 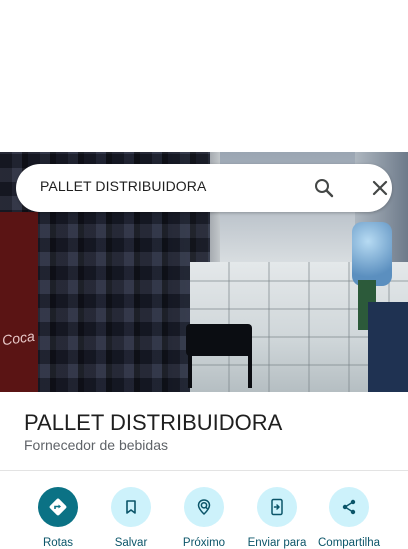 I want to click on nearby-button: Próximo, so click(x=204, y=518).